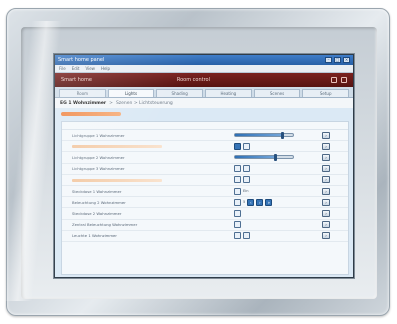  I want to click on list-item: Steckdose 1 Wohnzimmer Ein ›, so click(205, 192).